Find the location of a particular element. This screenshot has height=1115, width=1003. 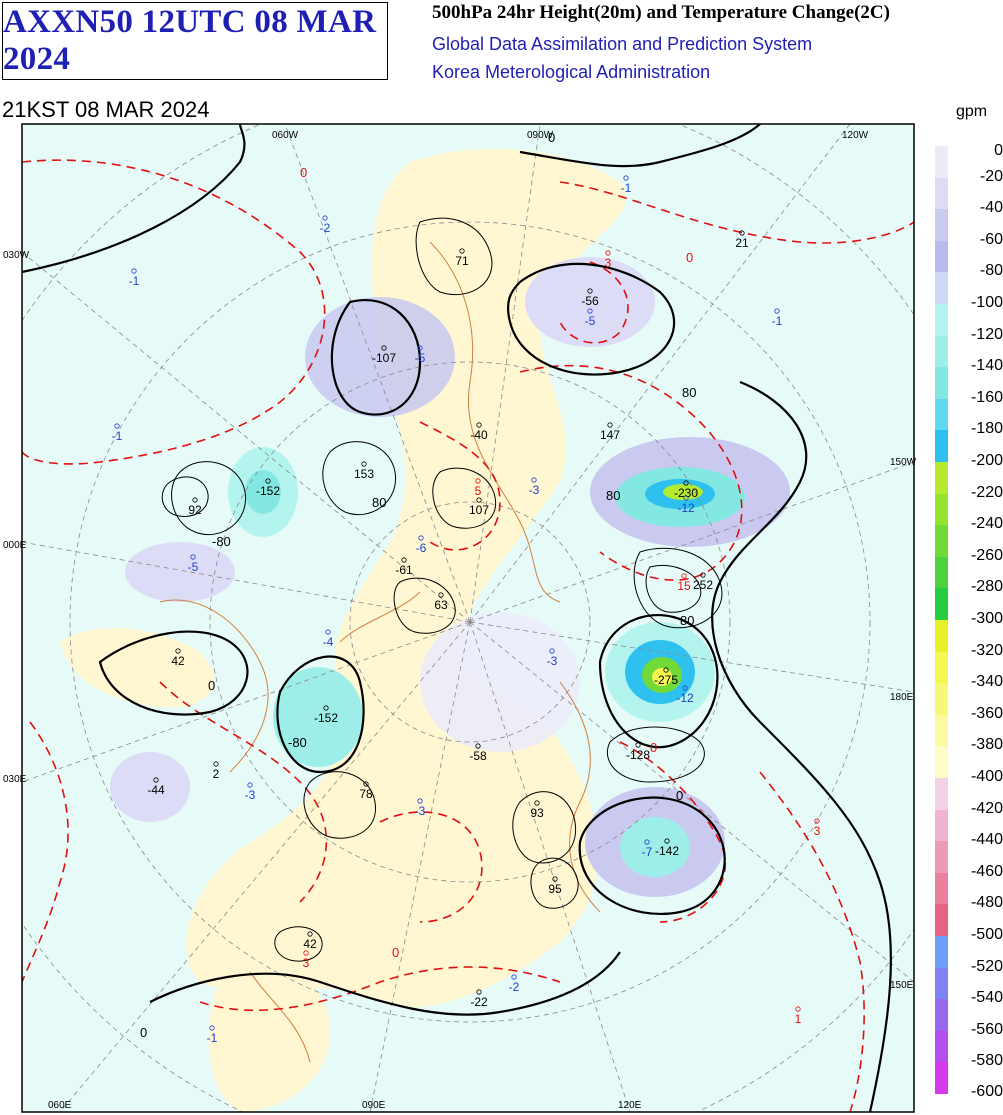

lat-label-right-2: 180E is located at coordinates (902, 697).